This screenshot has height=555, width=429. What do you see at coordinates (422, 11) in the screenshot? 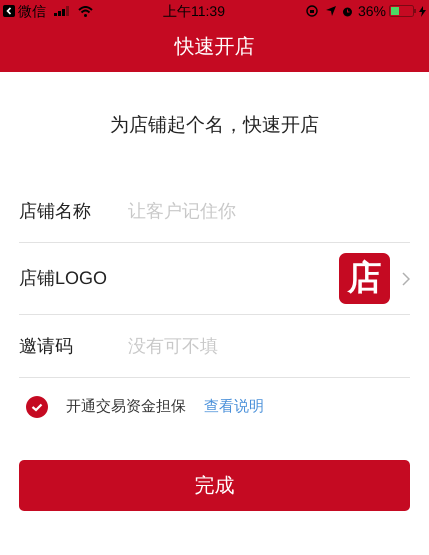
I see `charging-bolt-icon` at bounding box center [422, 11].